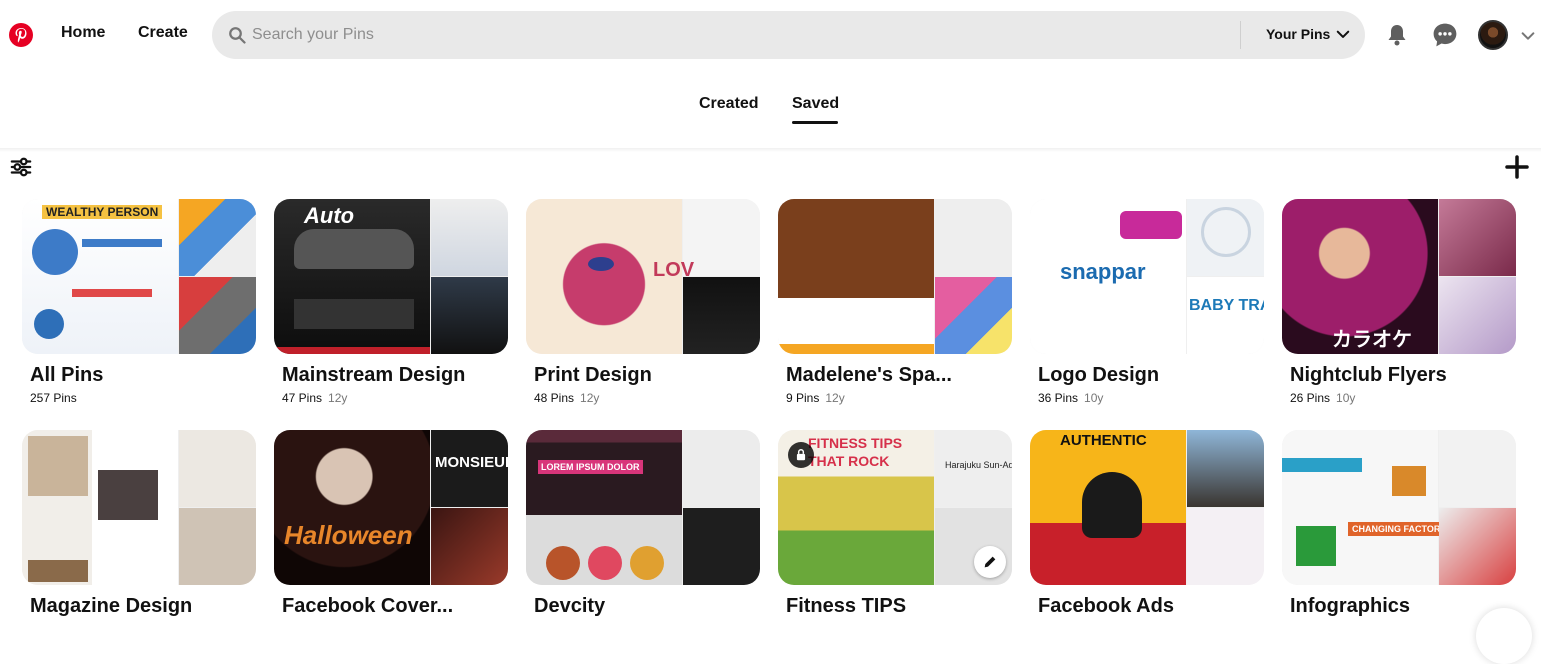  Describe the element at coordinates (1517, 167) in the screenshot. I see `plus-icon` at that location.